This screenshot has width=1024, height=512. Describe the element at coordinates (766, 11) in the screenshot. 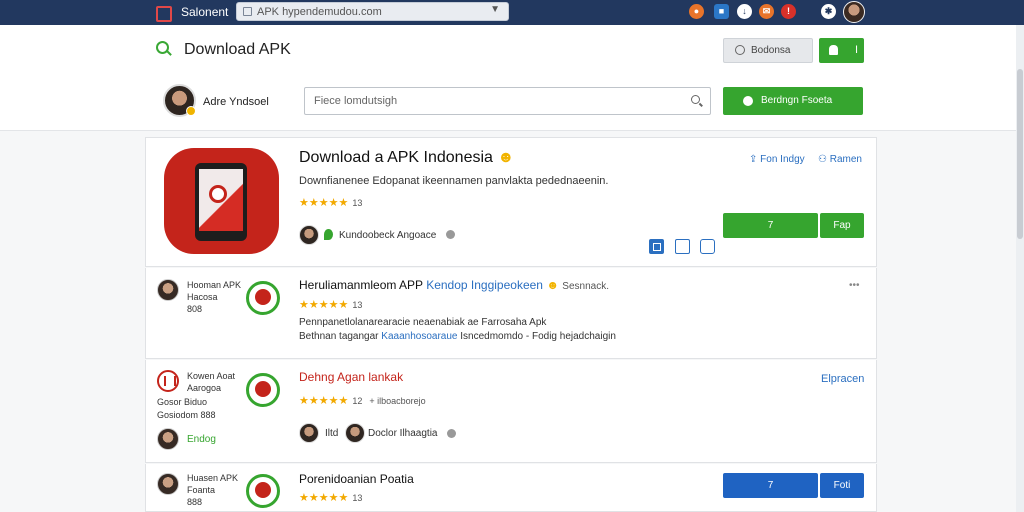

I see `message-icon: ✉` at that location.